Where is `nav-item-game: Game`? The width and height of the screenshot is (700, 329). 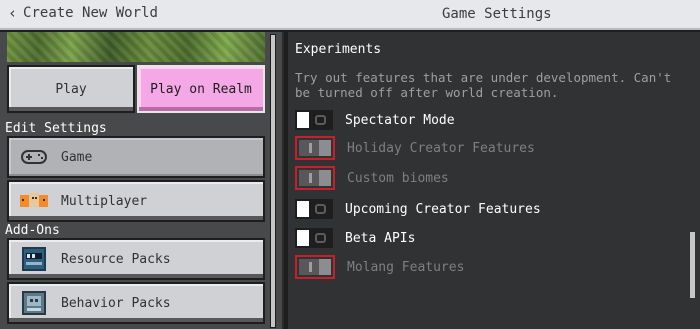 nav-item-game: Game is located at coordinates (136, 157).